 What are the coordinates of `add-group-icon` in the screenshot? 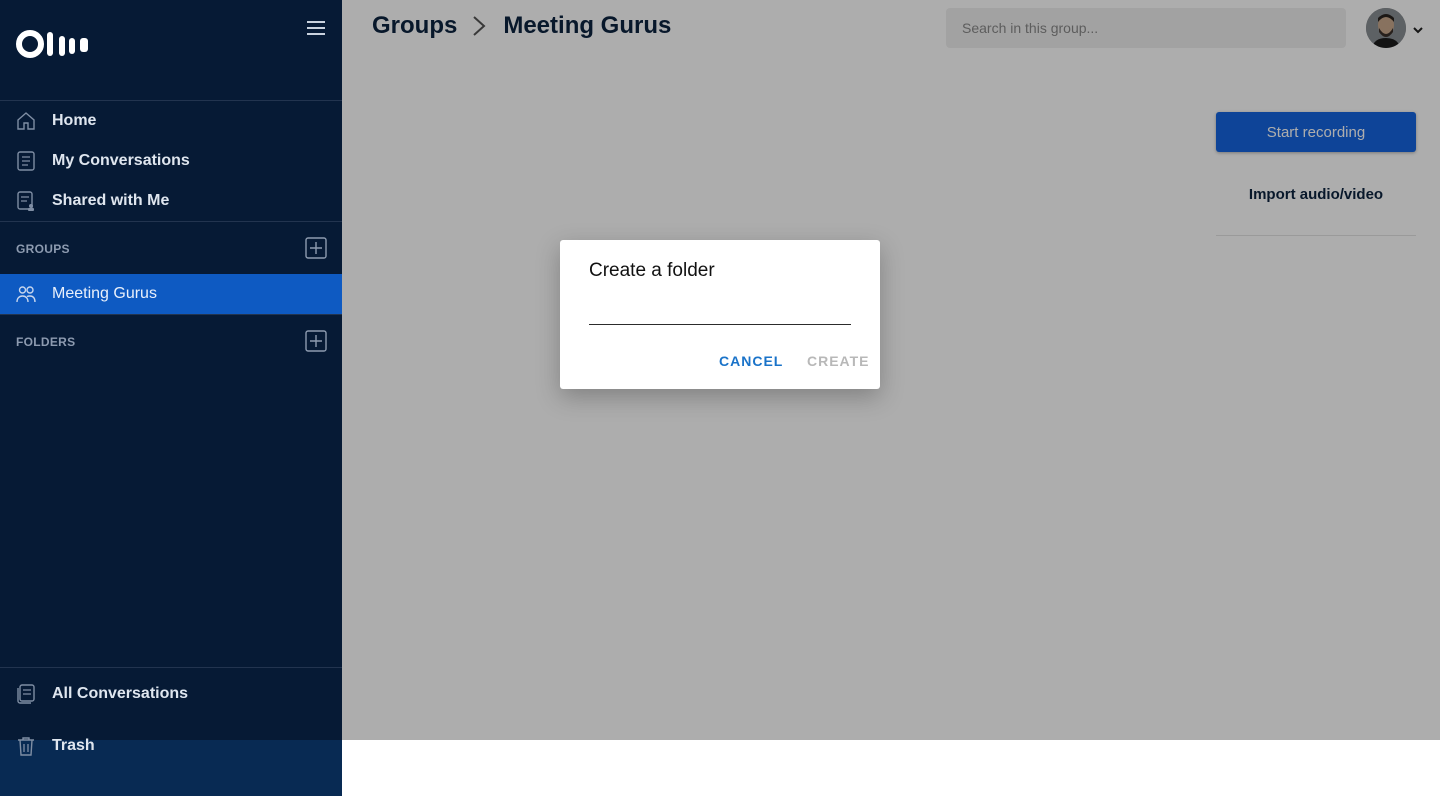 It's located at (316, 248).